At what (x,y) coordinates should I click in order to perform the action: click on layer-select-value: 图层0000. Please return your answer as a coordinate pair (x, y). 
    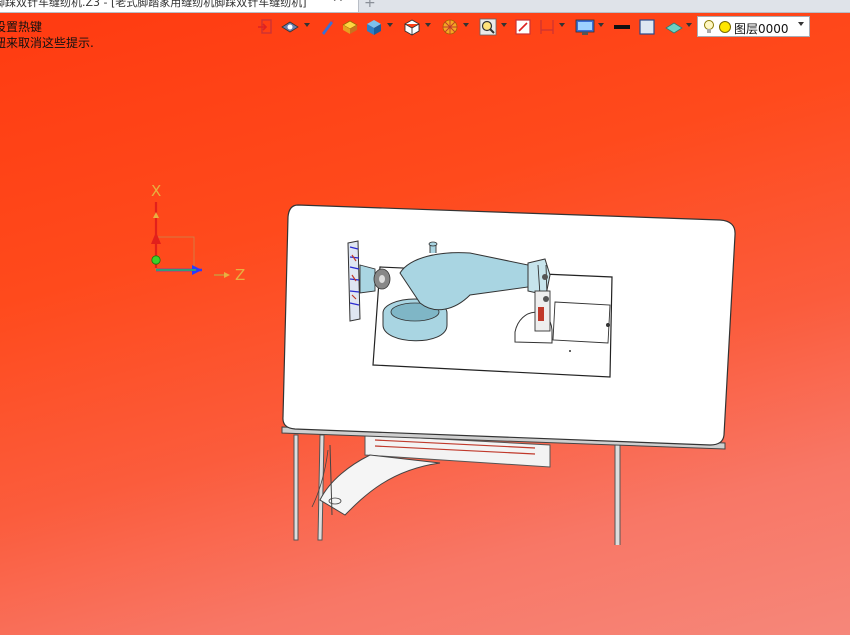
    Looking at the image, I should click on (761, 29).